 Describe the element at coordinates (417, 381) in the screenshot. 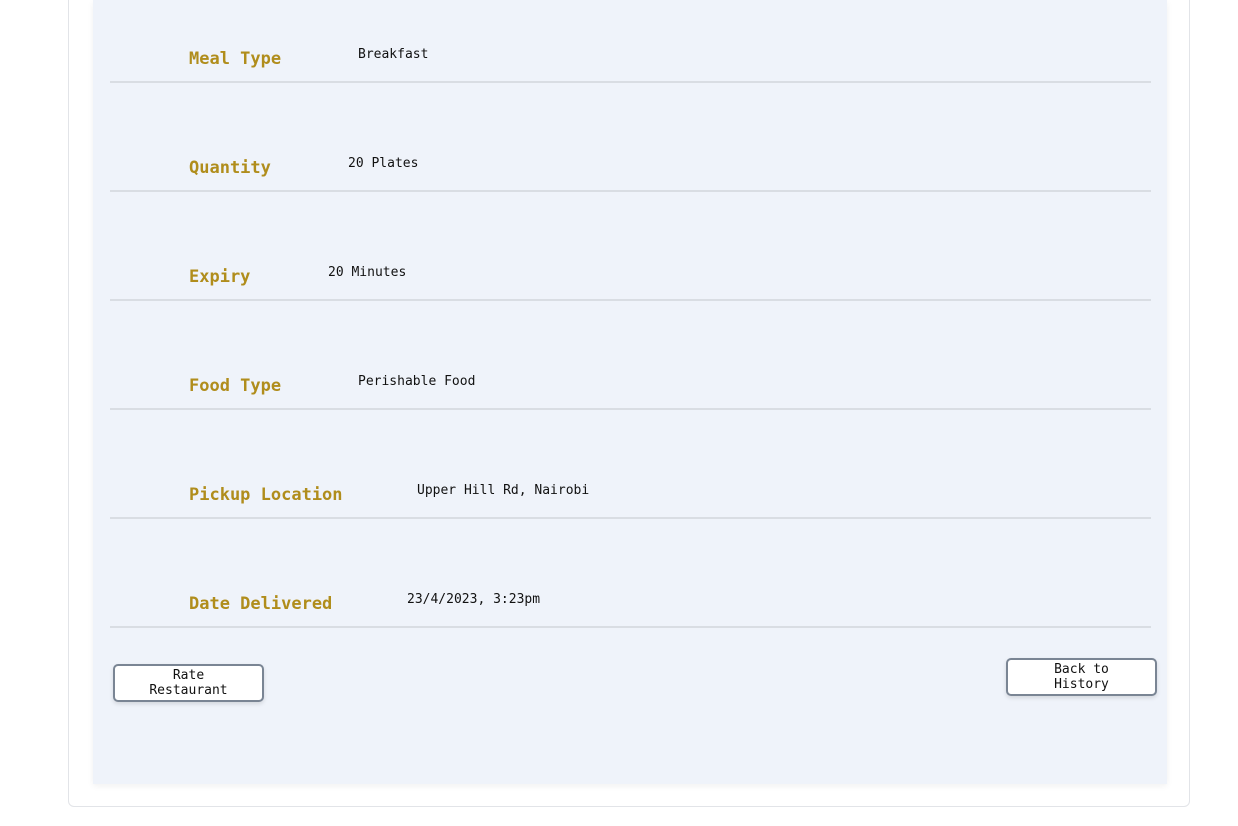

I see `food-type-value: Perishable Food` at that location.